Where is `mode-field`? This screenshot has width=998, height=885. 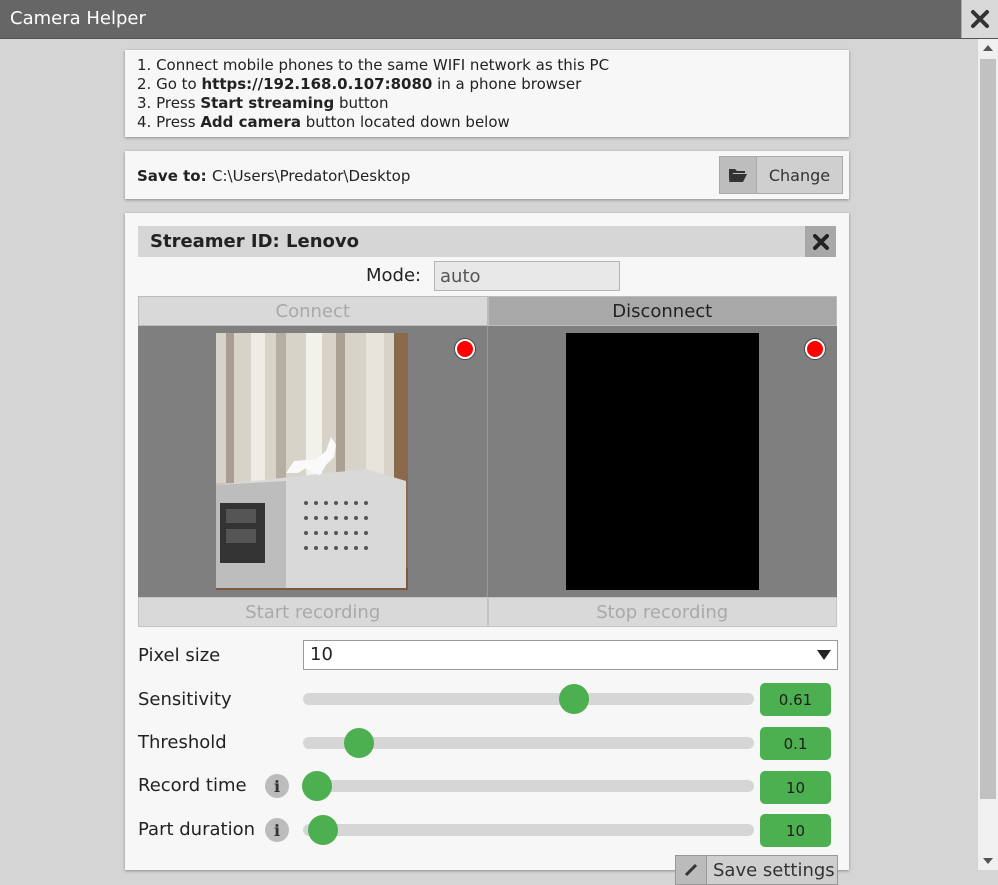
mode-field is located at coordinates (527, 276).